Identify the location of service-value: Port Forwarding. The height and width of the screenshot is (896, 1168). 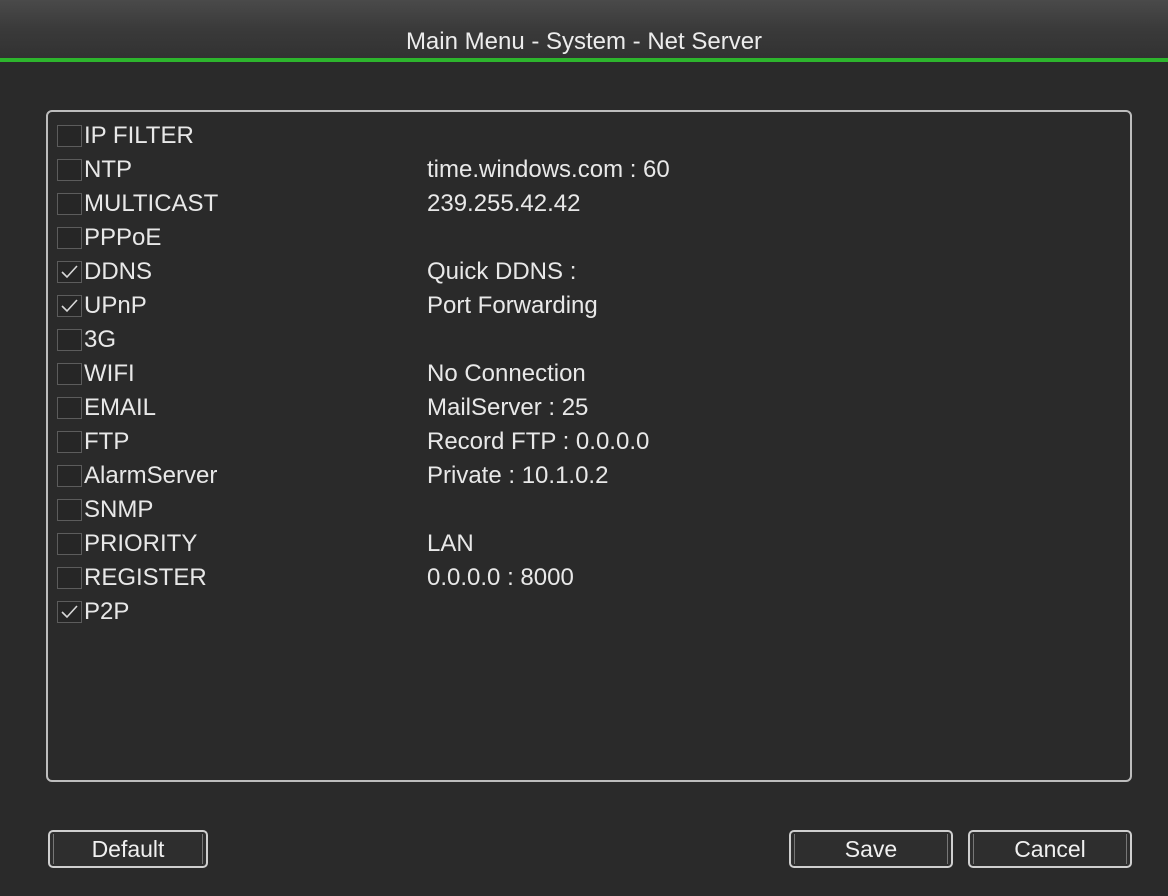
(512, 305).